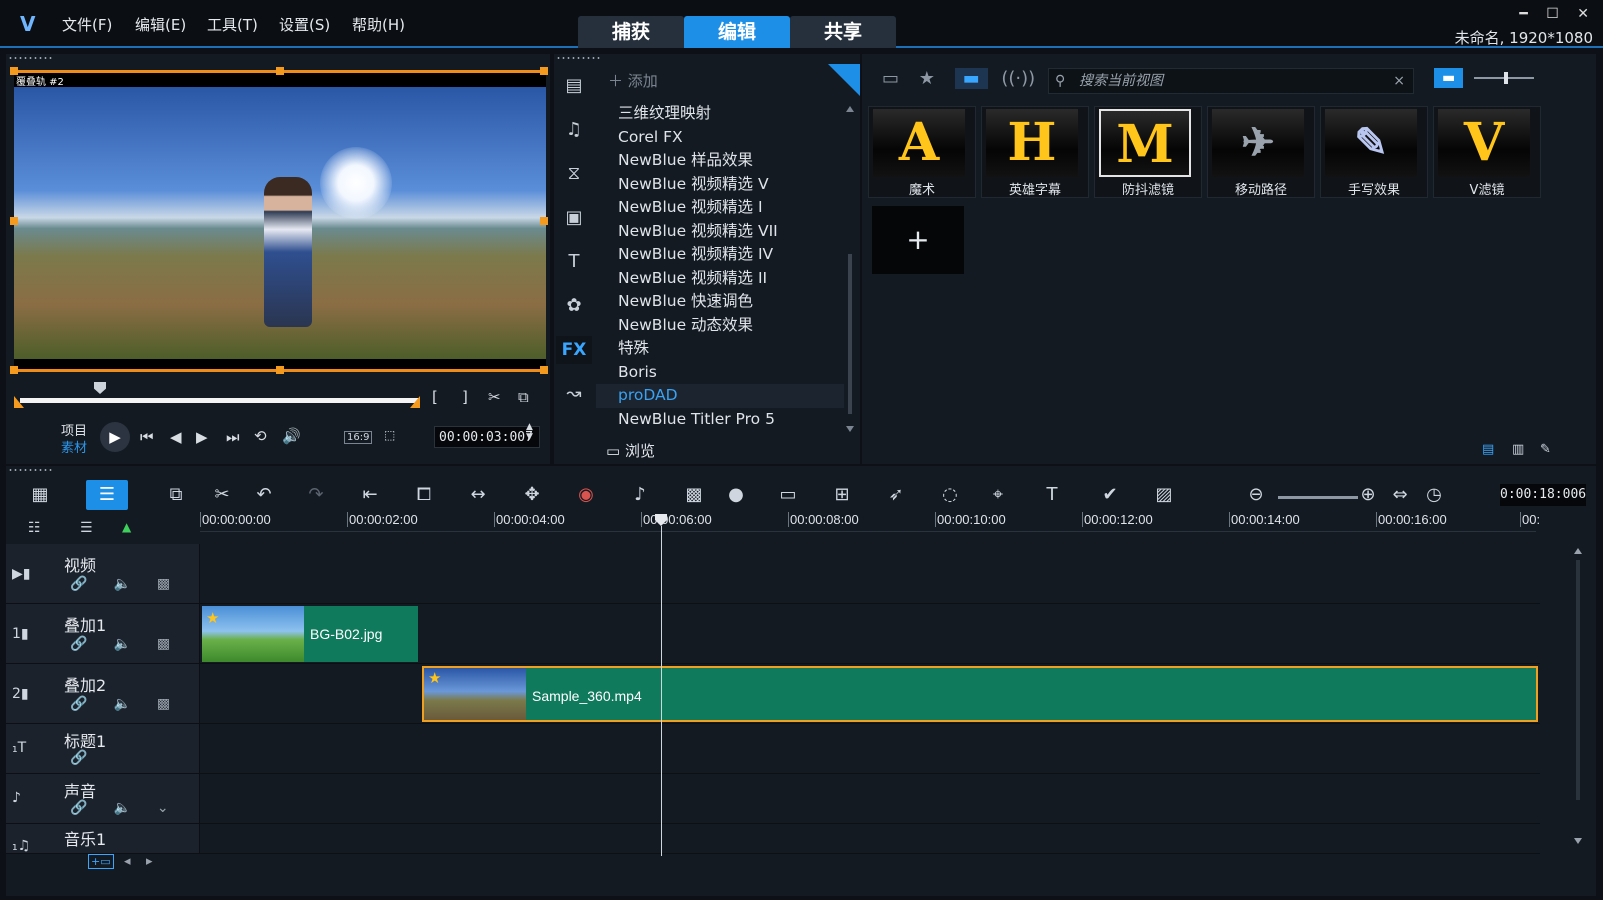 Image resolution: width=1603 pixels, height=900 pixels. I want to click on category-item: Corel FX, so click(720, 138).